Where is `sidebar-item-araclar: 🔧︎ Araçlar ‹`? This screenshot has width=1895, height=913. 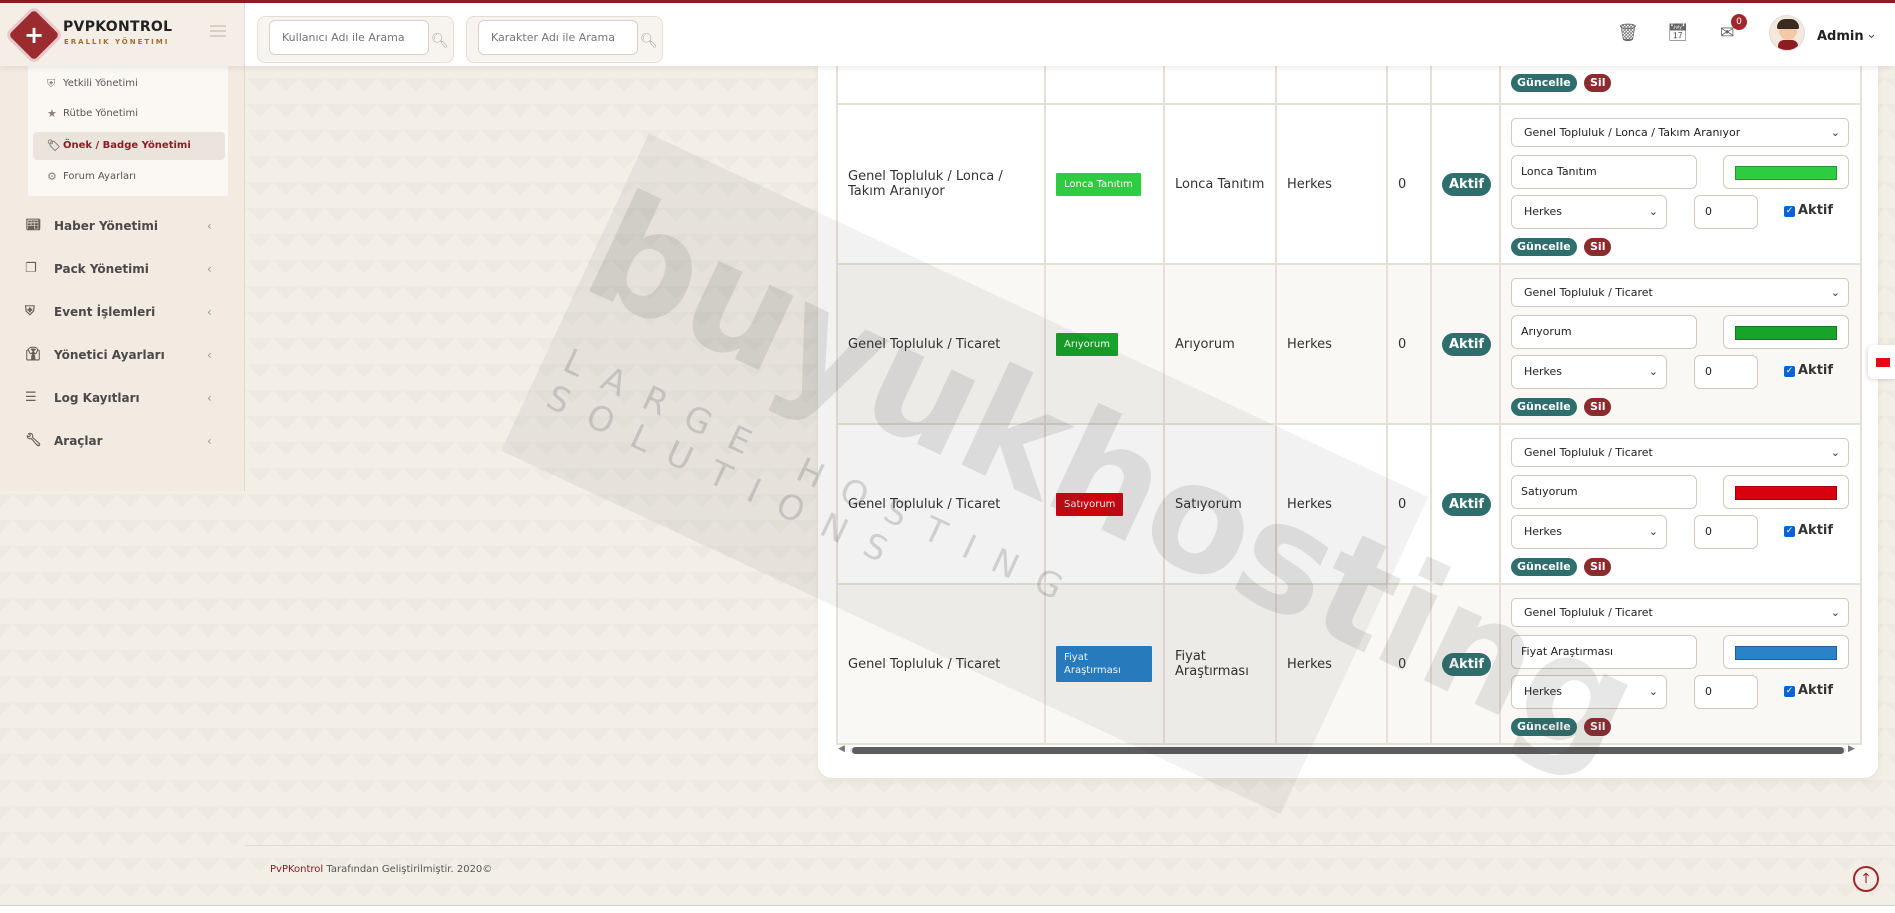
sidebar-item-araclar: 🔧︎ Araçlar ‹ is located at coordinates (122, 441).